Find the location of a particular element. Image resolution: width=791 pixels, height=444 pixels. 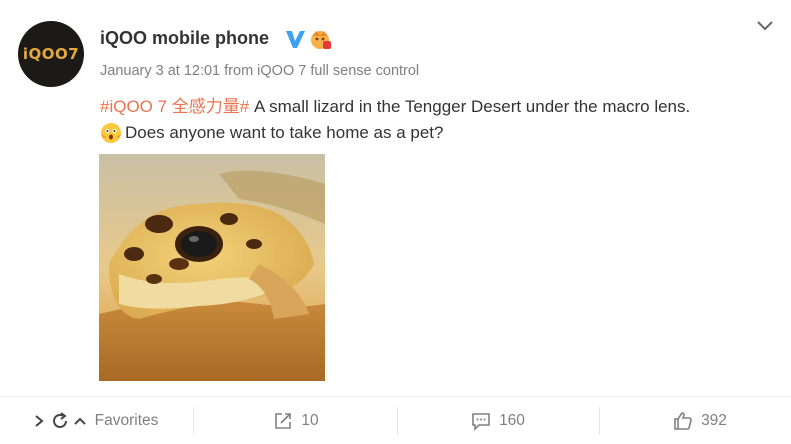

divider is located at coordinates (193, 421).